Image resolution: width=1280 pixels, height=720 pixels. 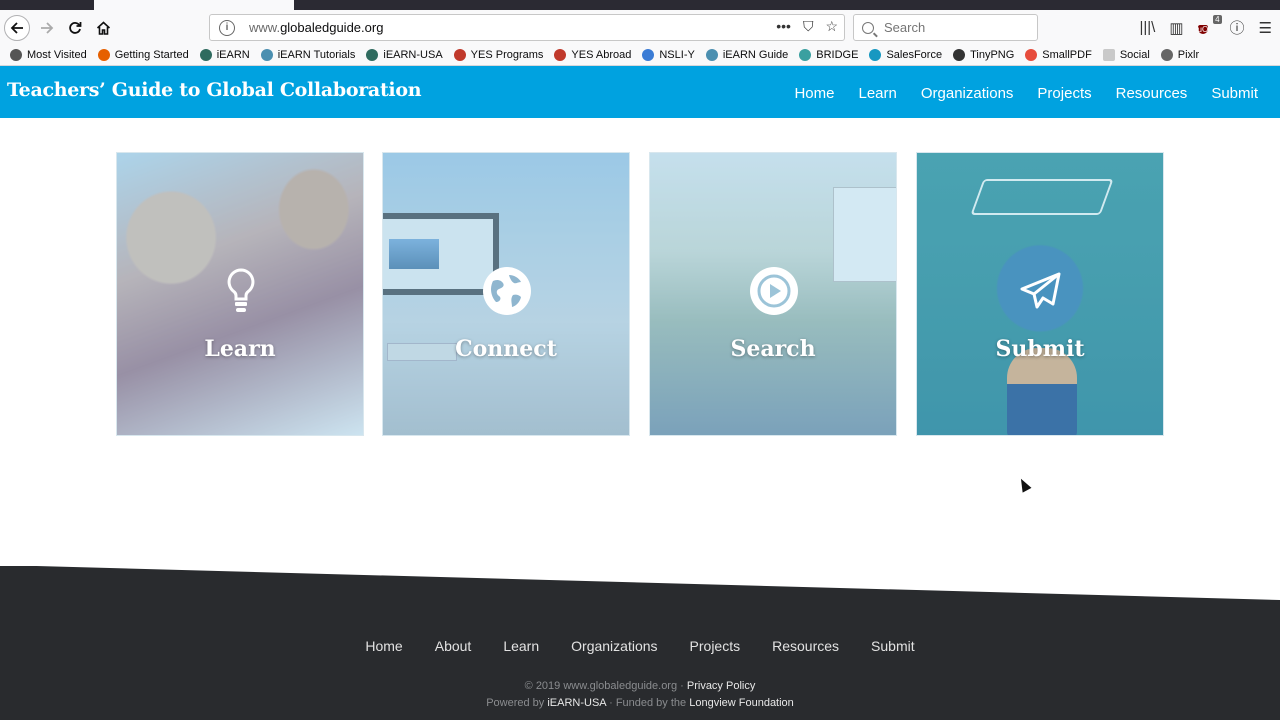 What do you see at coordinates (1147, 27) in the screenshot?
I see `library-icon: |||\` at bounding box center [1147, 27].